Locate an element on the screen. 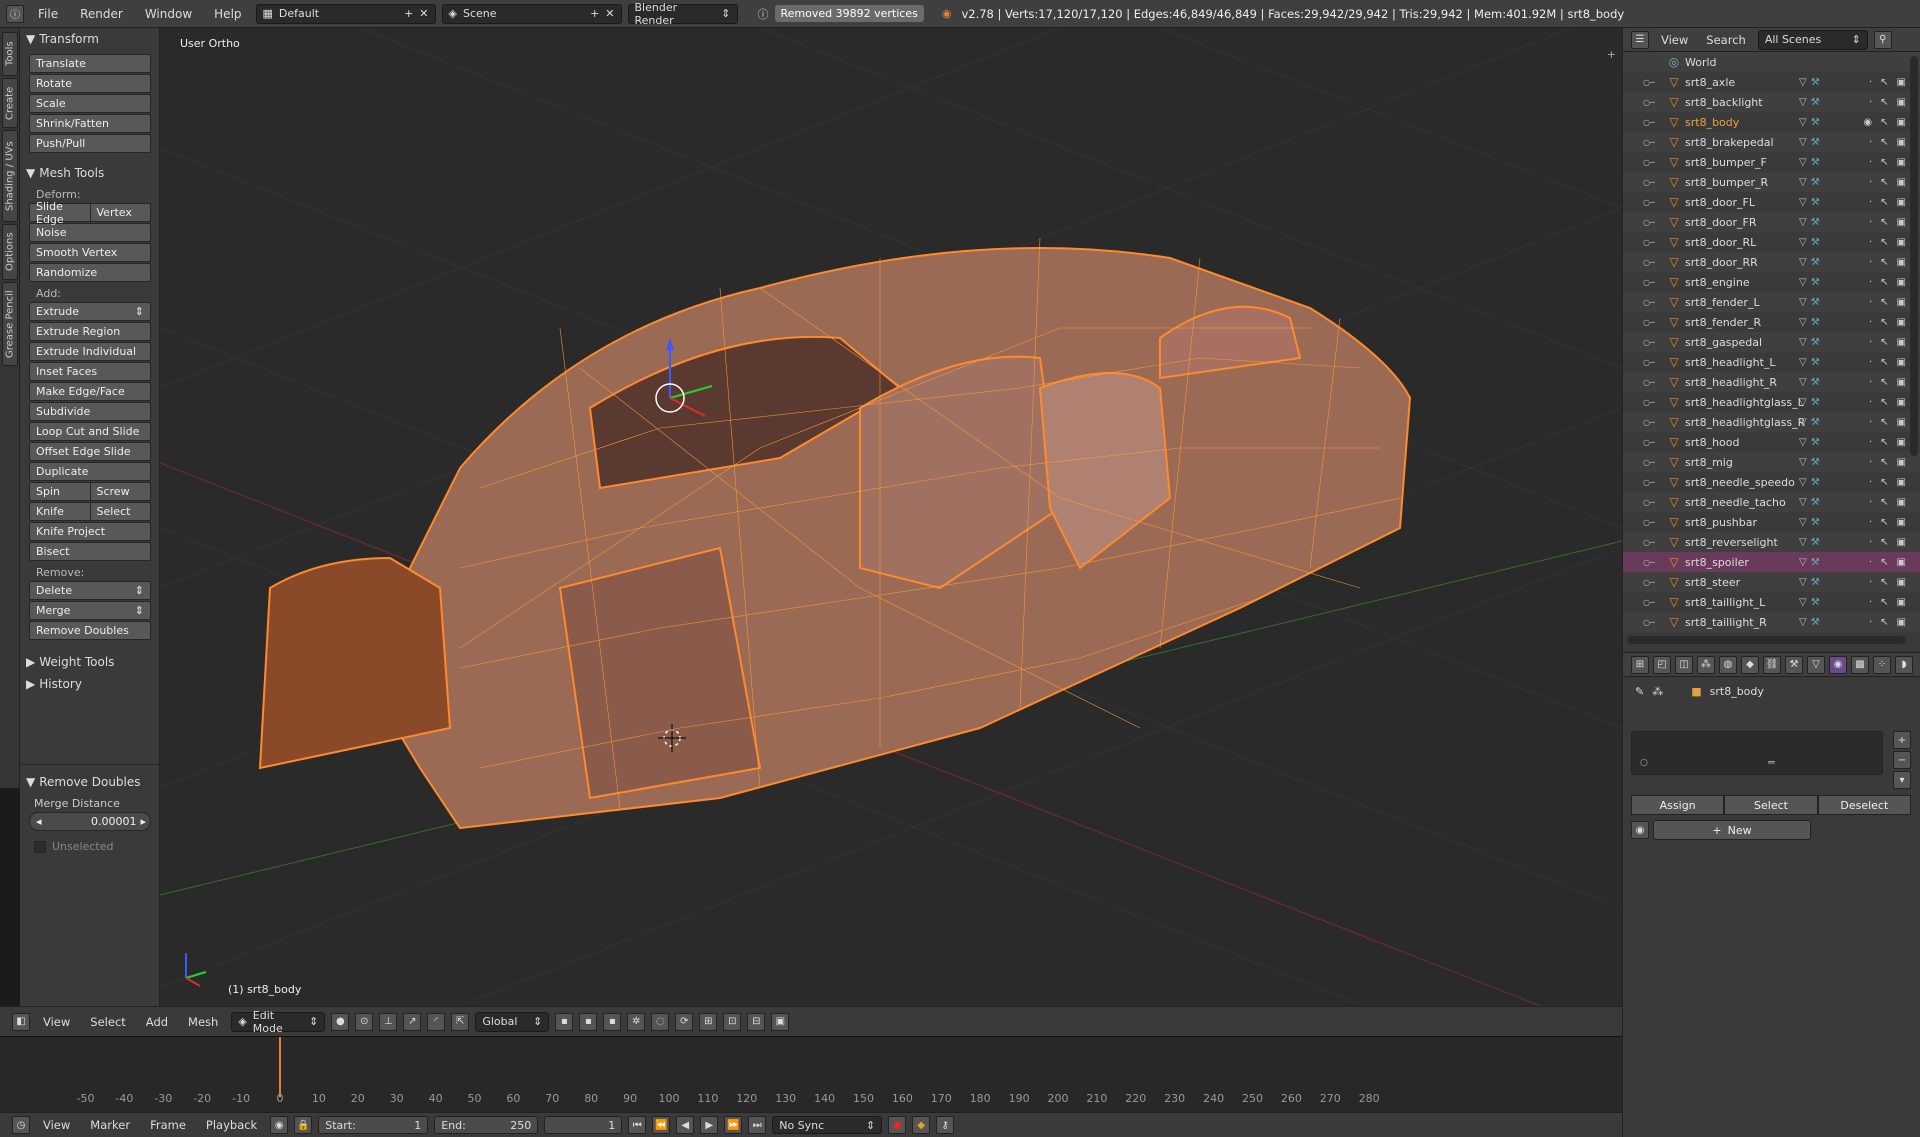  tab-grease-pencil: Grease Pencil is located at coordinates (10, 324).